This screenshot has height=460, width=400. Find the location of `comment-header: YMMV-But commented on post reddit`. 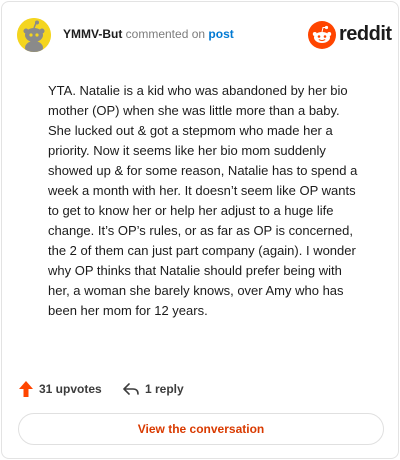

comment-header: YMMV-But commented on post reddit is located at coordinates (204, 35).